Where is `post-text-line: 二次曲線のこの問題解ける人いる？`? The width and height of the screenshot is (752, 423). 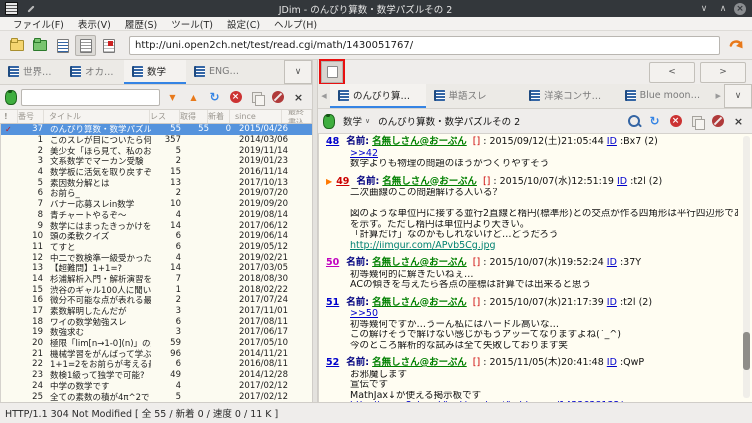 post-text-line: 二次曲線のこの問題解ける人いる？ is located at coordinates (426, 193).